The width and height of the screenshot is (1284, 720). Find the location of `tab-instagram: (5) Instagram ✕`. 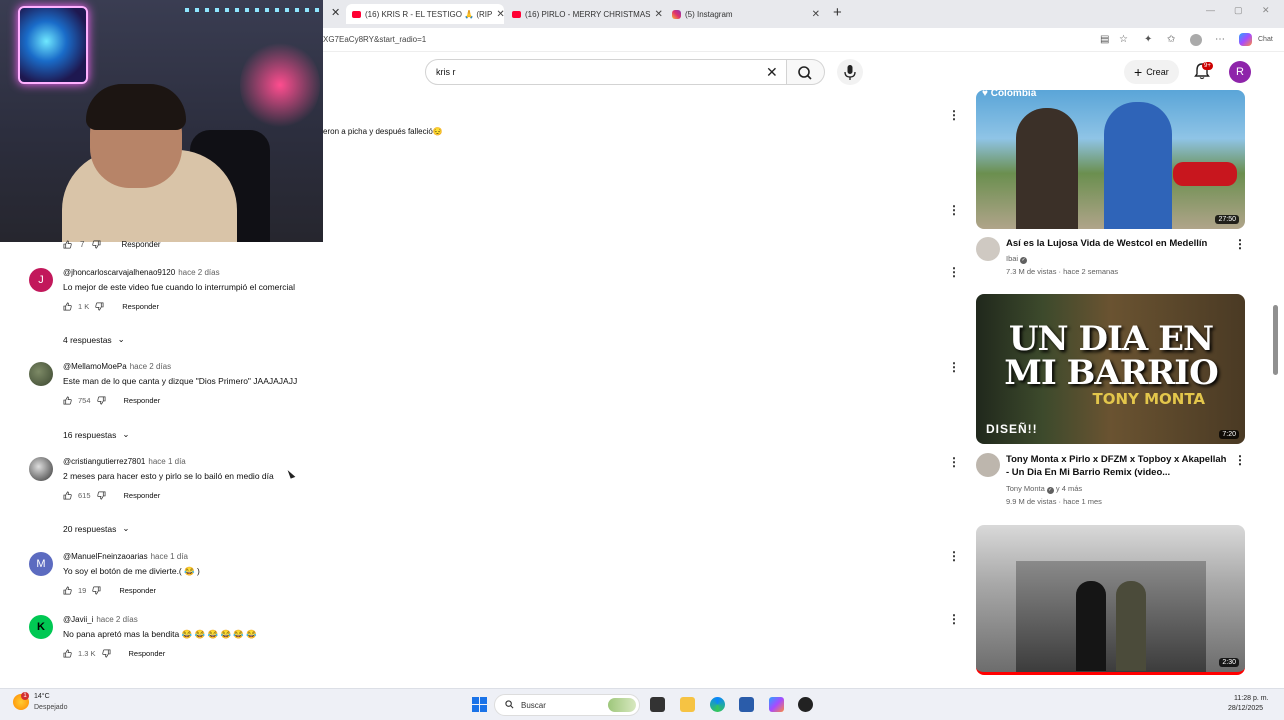

tab-instagram: (5) Instagram ✕ is located at coordinates (746, 14).